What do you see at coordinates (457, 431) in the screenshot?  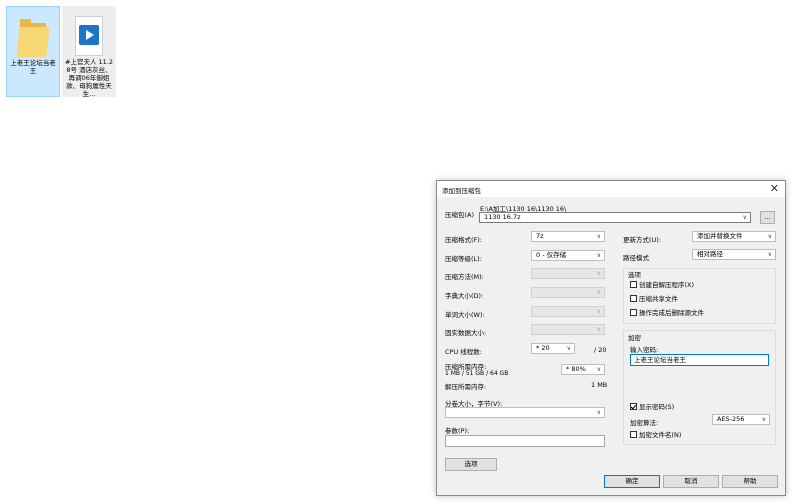 I see `params-label: 参数(P):` at bounding box center [457, 431].